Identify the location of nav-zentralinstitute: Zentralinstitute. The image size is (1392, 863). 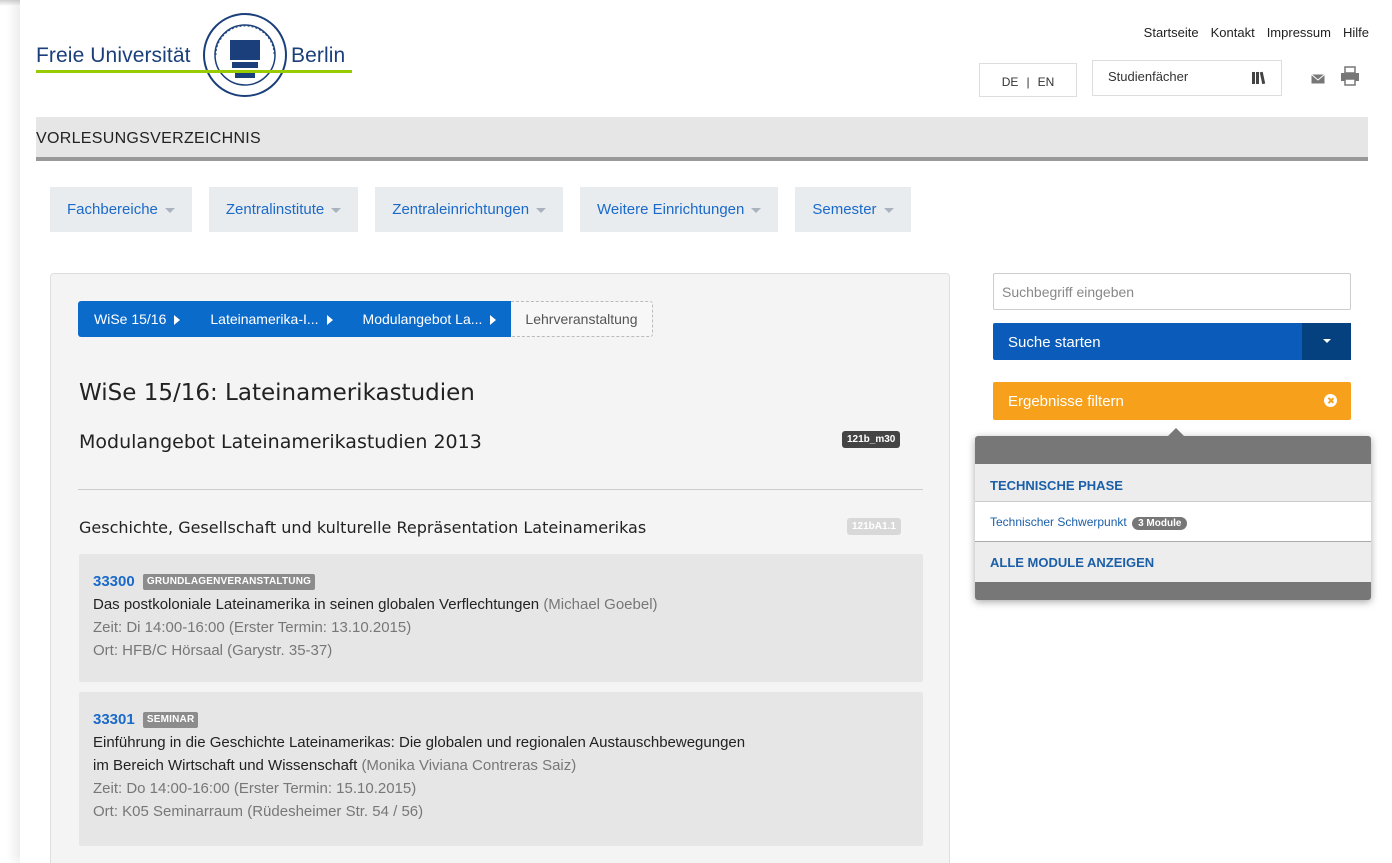
(283, 209).